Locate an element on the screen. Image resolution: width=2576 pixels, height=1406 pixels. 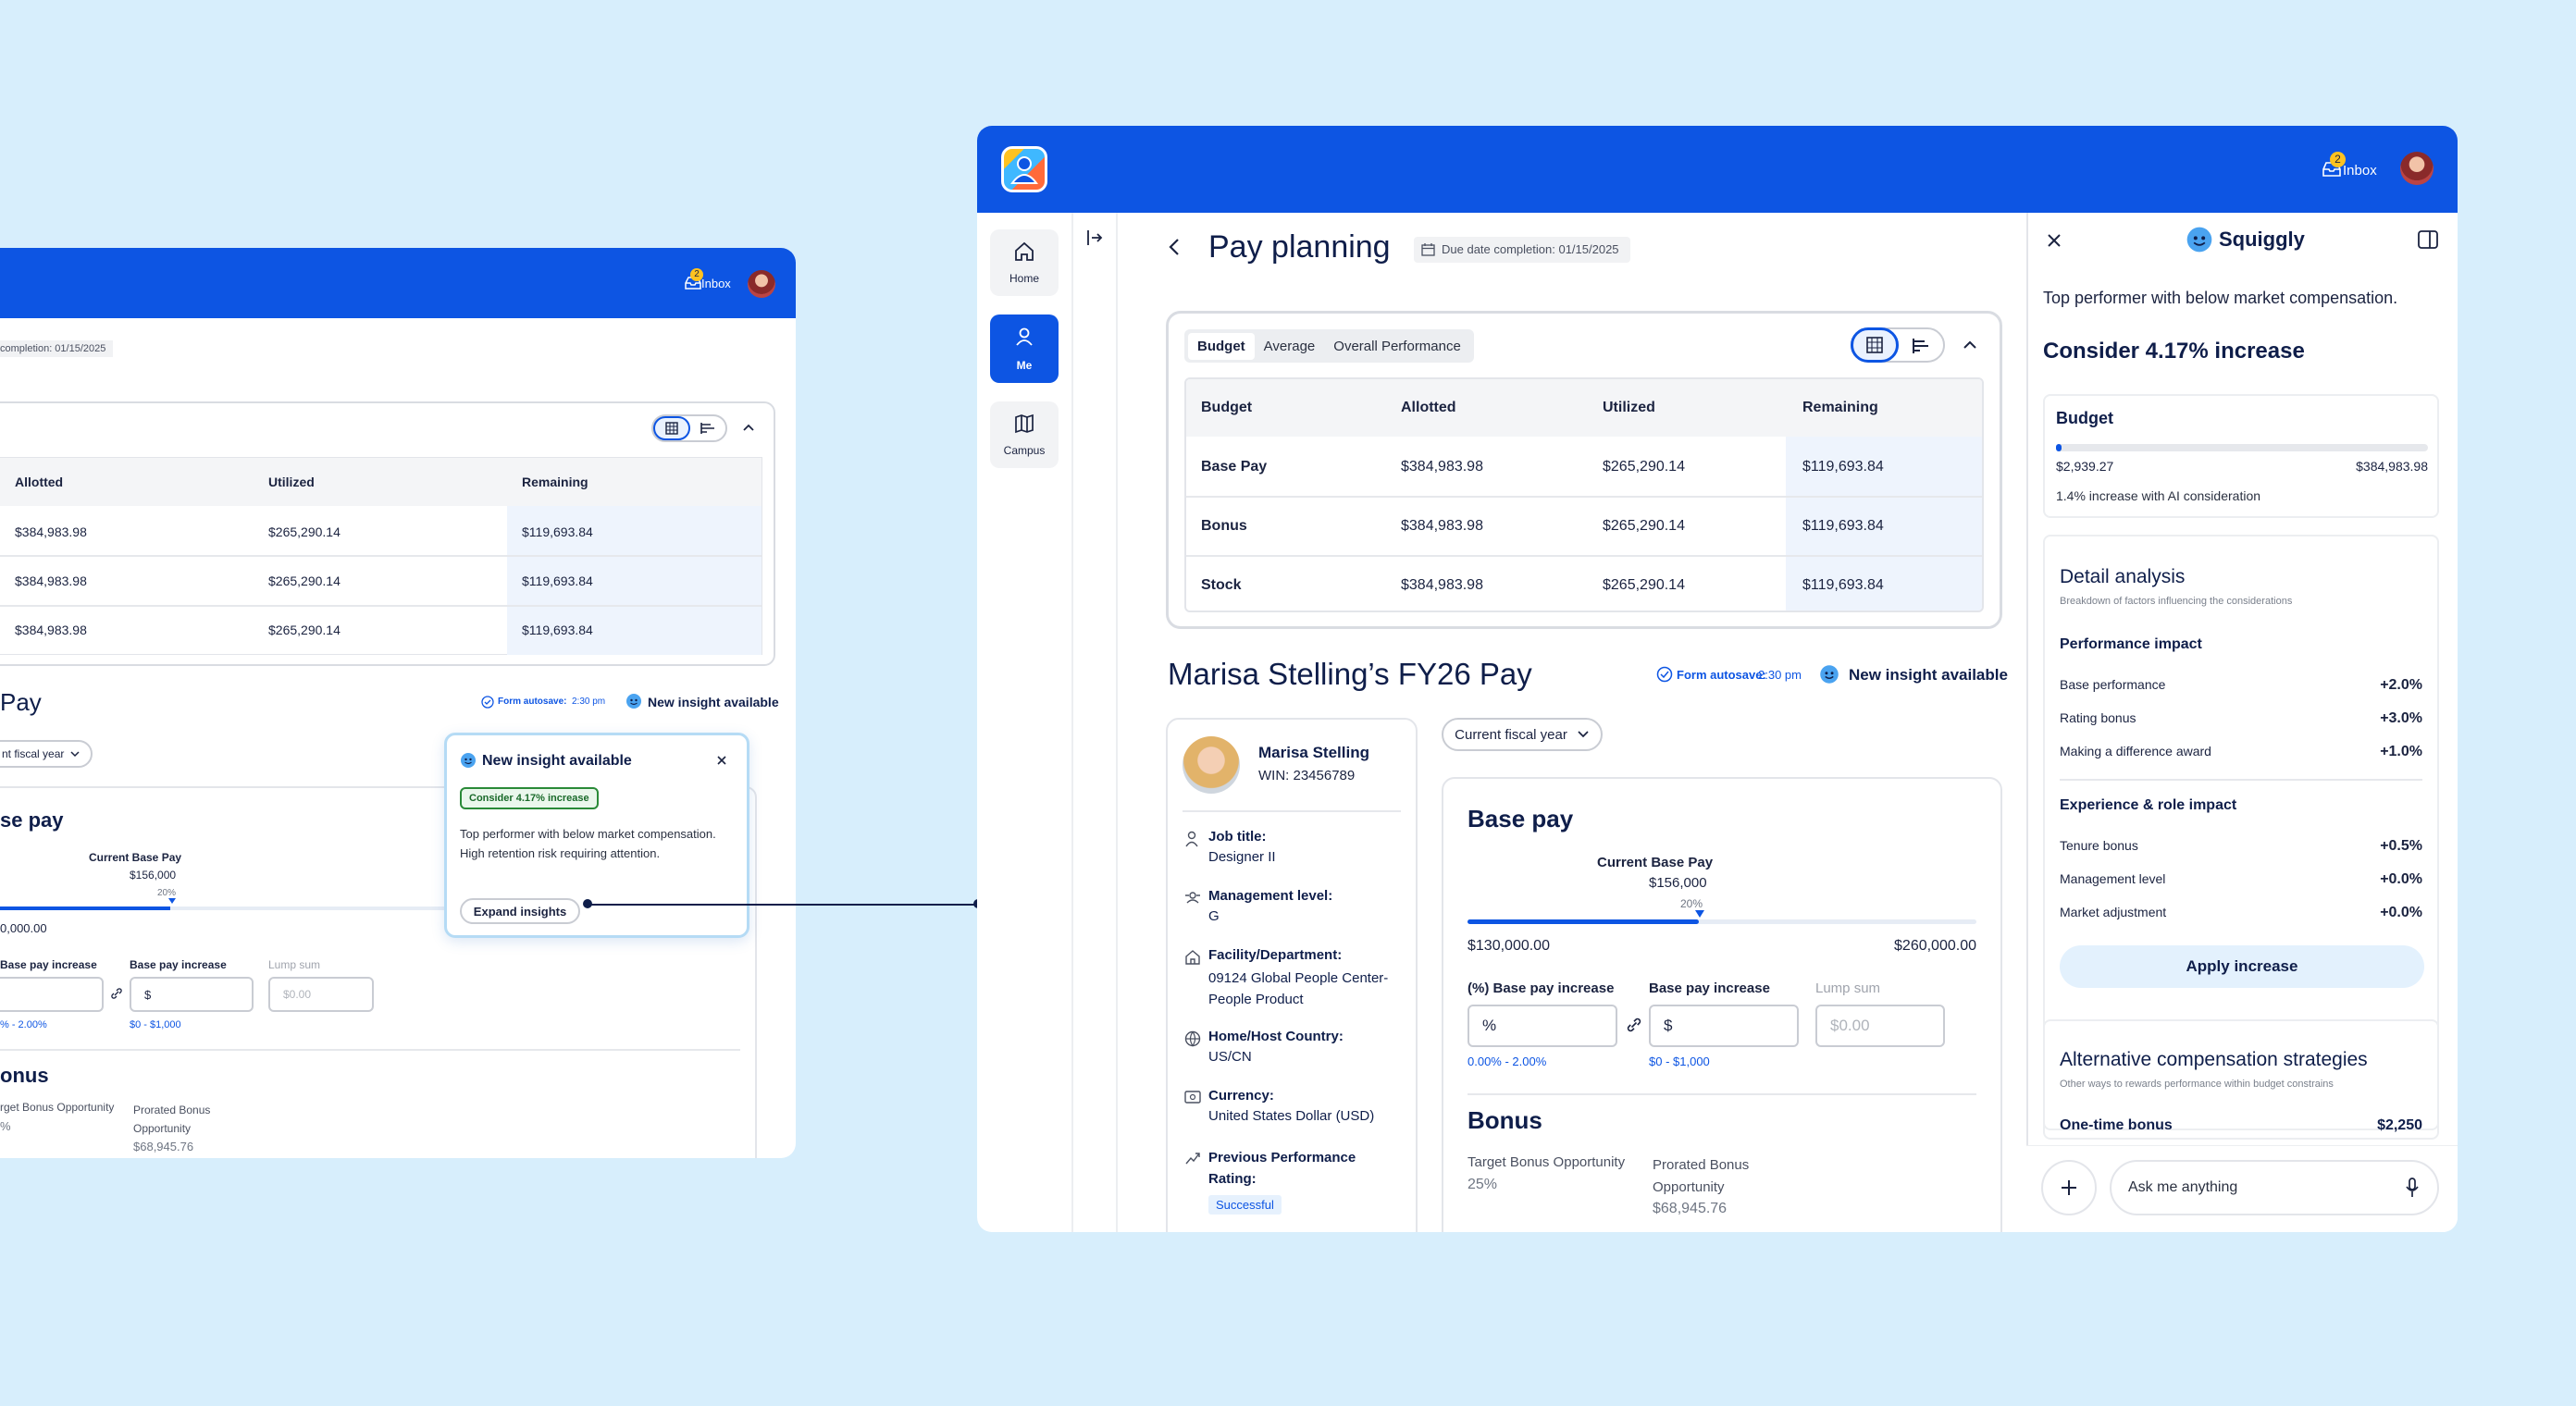
management-icon is located at coordinates (1192, 898).